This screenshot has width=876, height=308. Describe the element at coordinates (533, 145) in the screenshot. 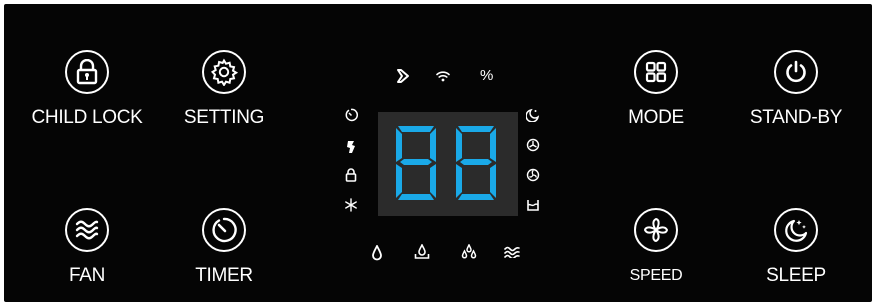

I see `low-fan-indicator-icon` at that location.